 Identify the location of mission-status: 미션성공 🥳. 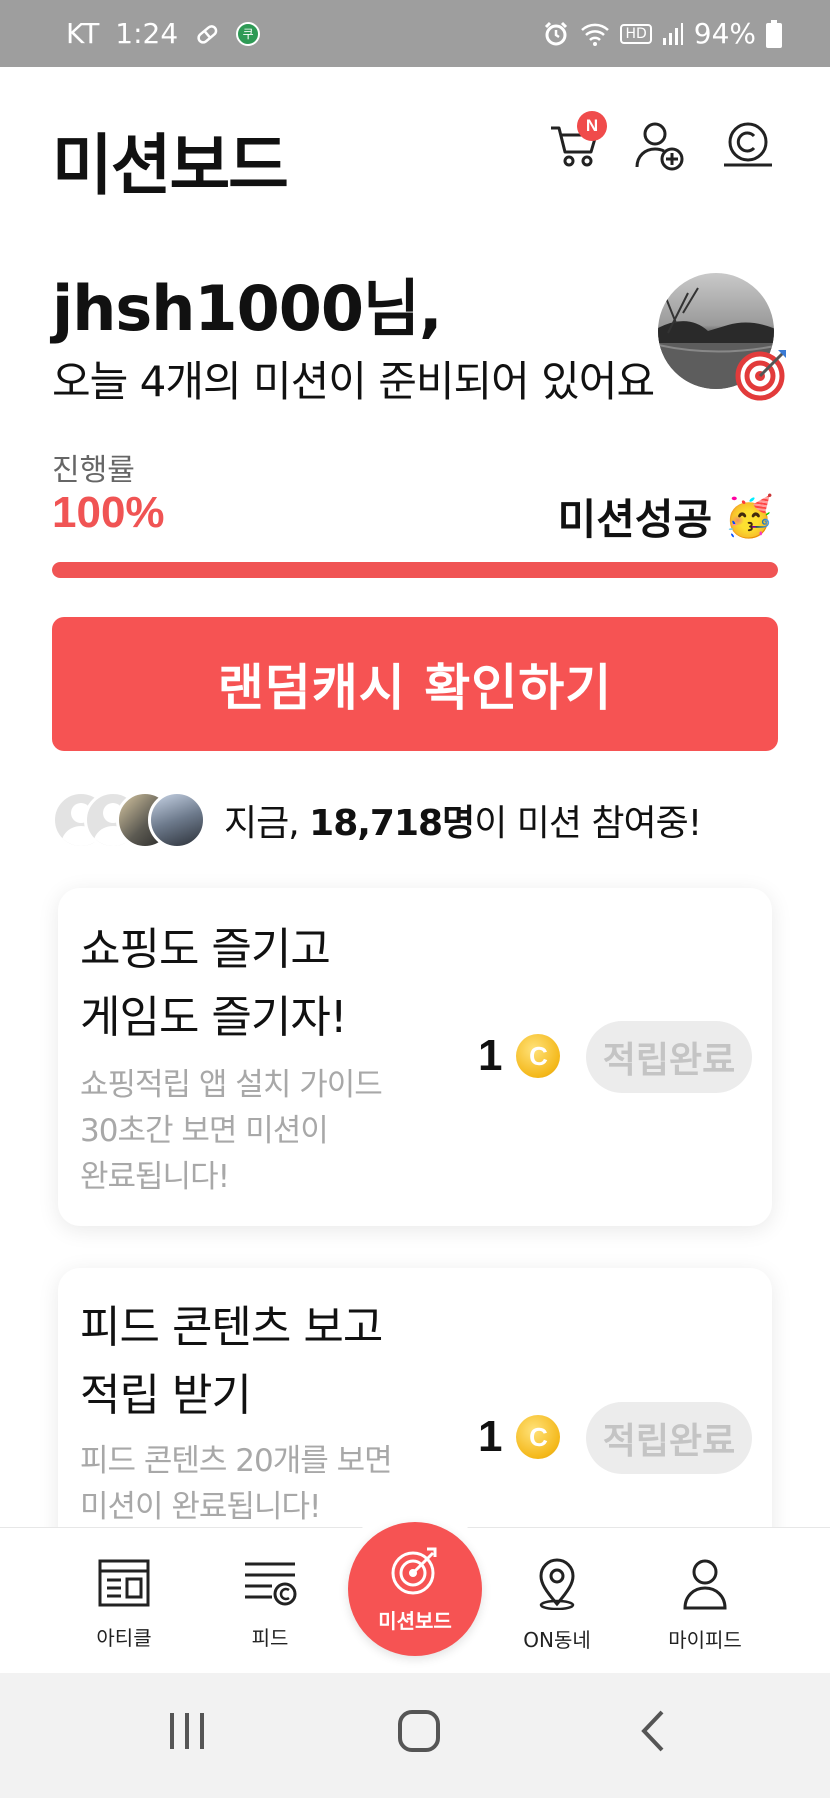
(666, 516).